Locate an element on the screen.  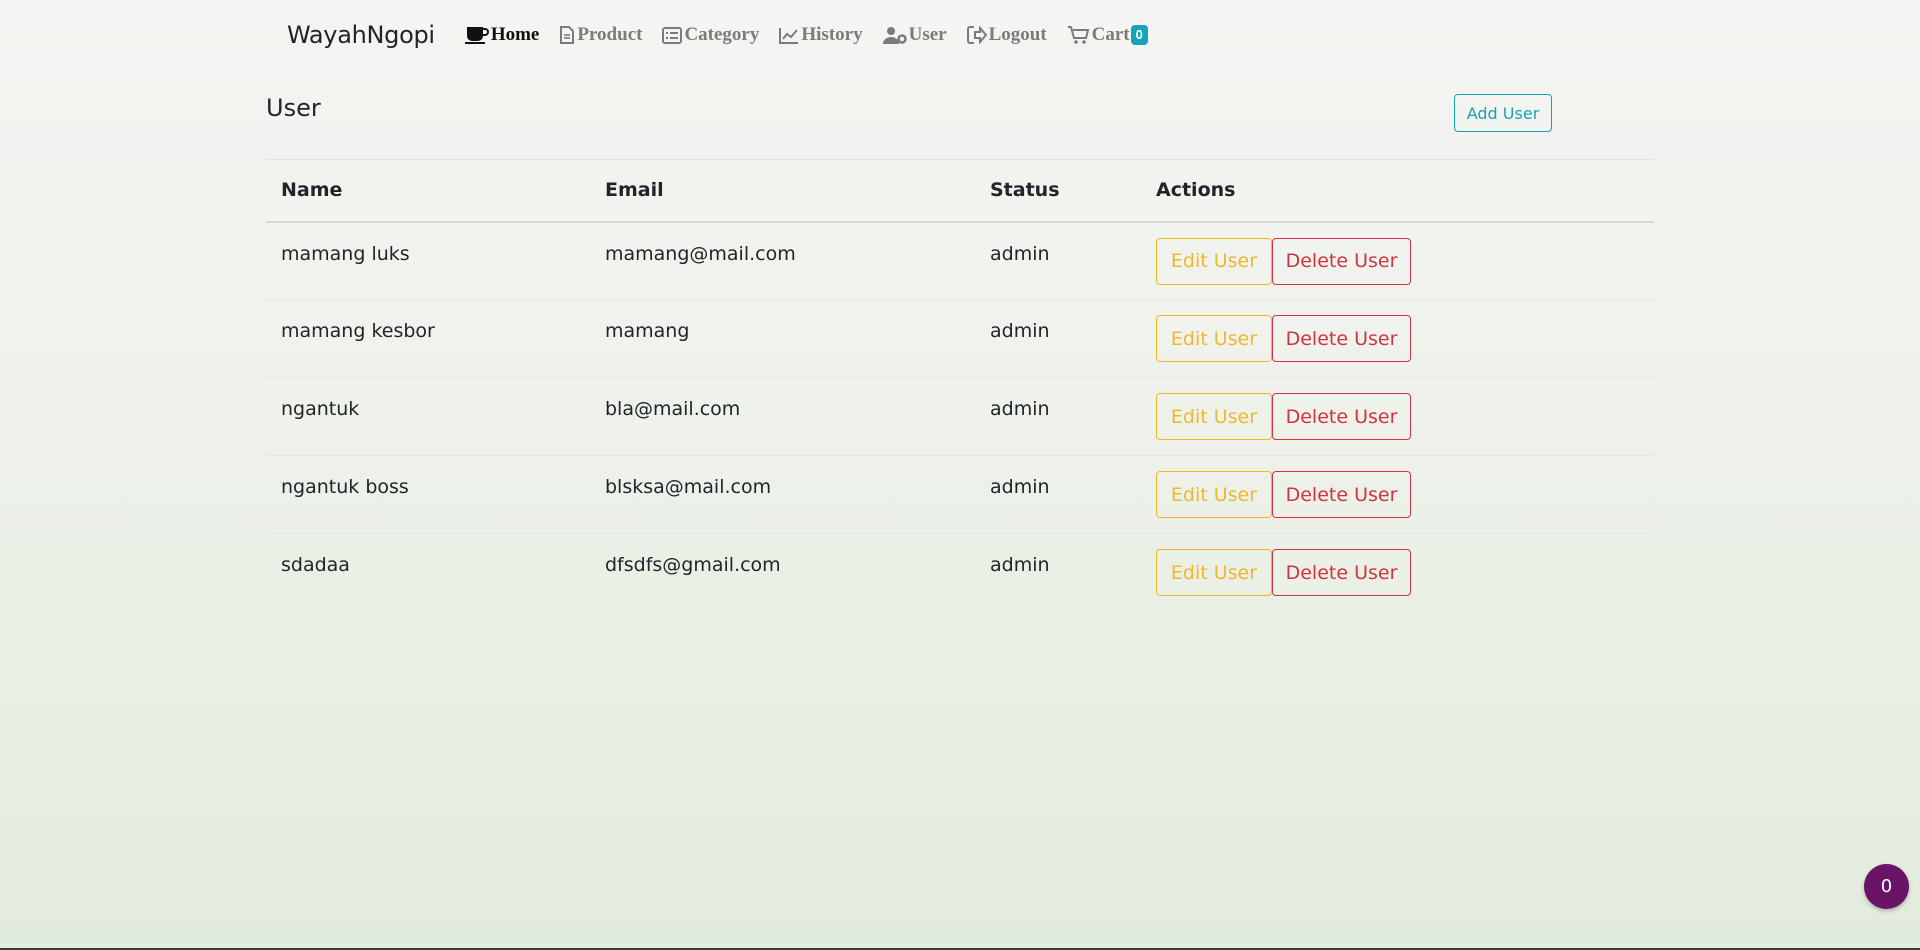
nav-product-label: Product is located at coordinates (610, 34).